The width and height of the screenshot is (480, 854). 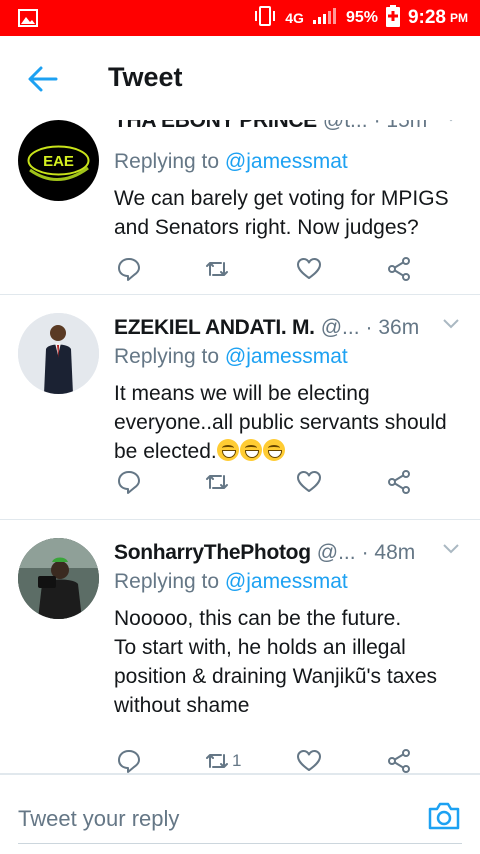 What do you see at coordinates (28, 20) in the screenshot?
I see `gallery-icon` at bounding box center [28, 20].